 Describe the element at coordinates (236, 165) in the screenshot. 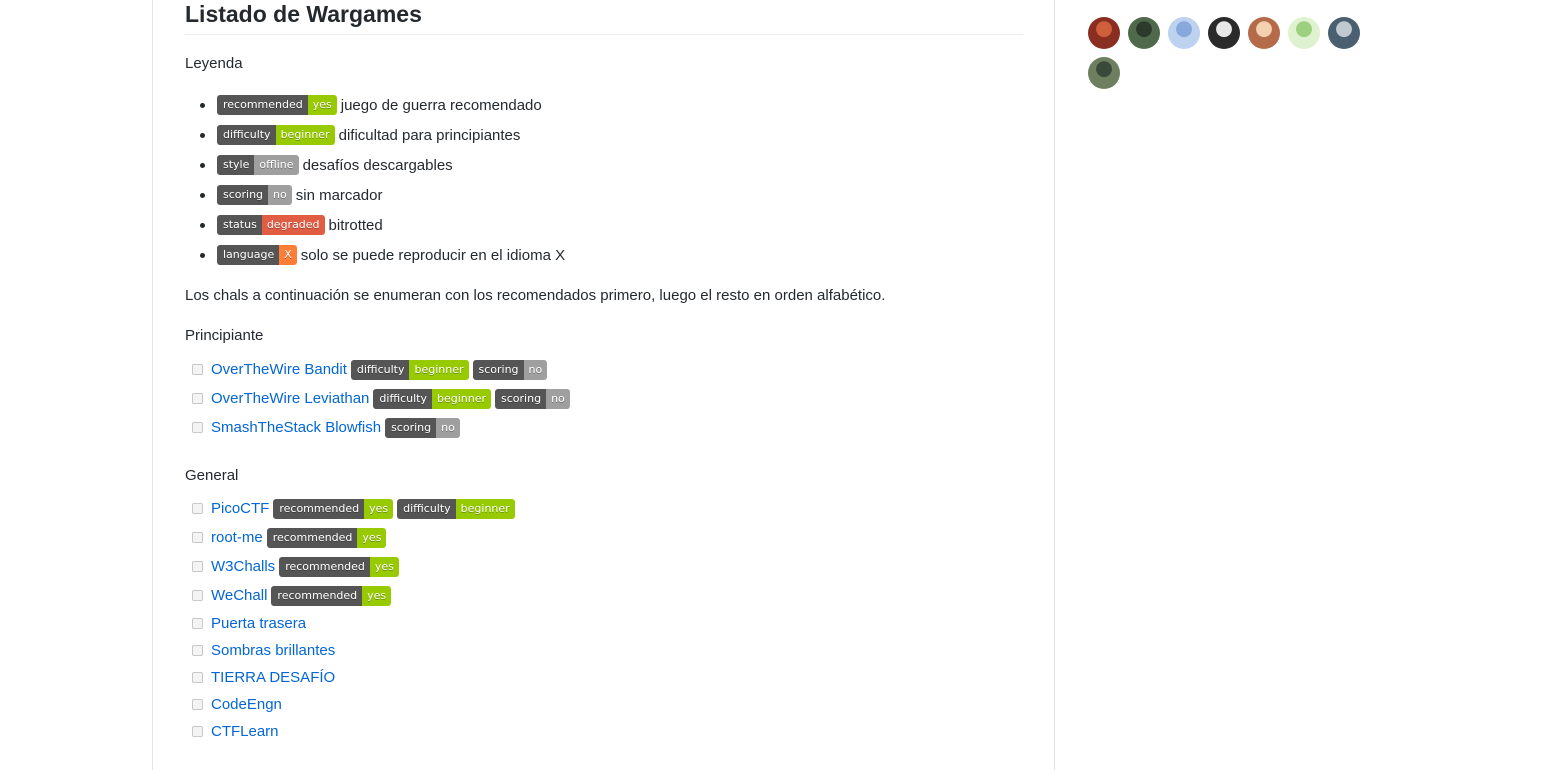

I see `badge-label: style` at that location.